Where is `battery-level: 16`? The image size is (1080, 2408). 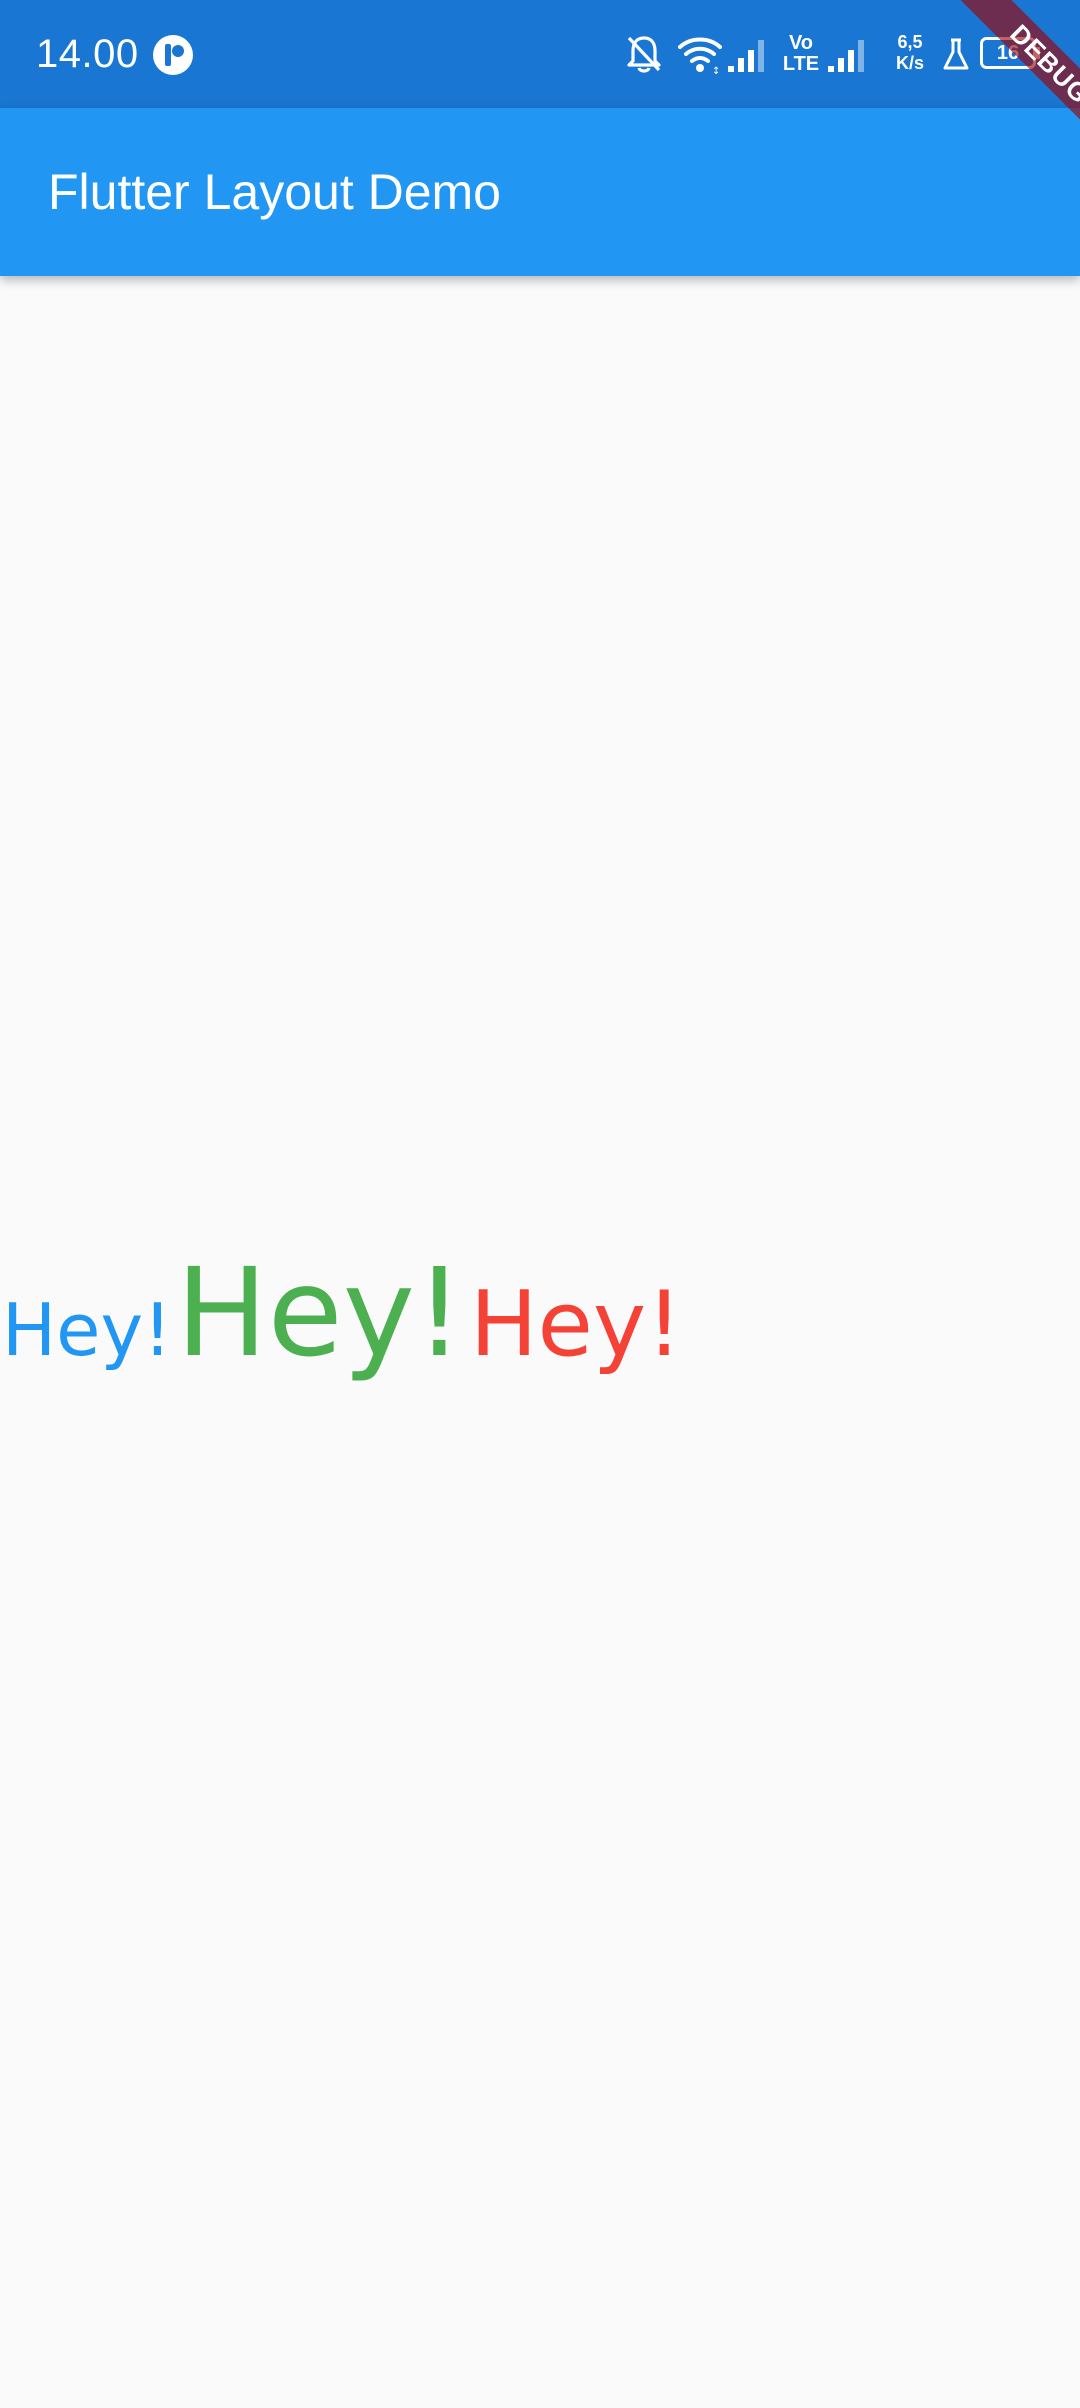
battery-level: 16 is located at coordinates (1008, 53).